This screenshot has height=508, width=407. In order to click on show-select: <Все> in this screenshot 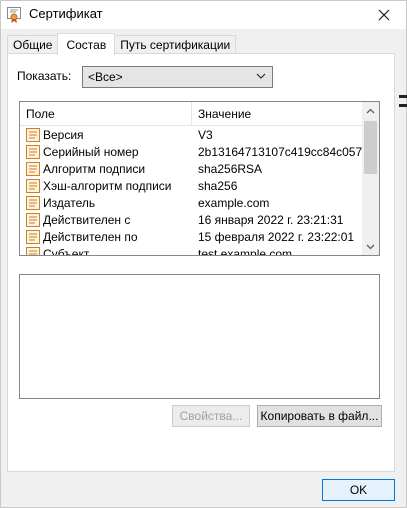, I will do `click(177, 77)`.